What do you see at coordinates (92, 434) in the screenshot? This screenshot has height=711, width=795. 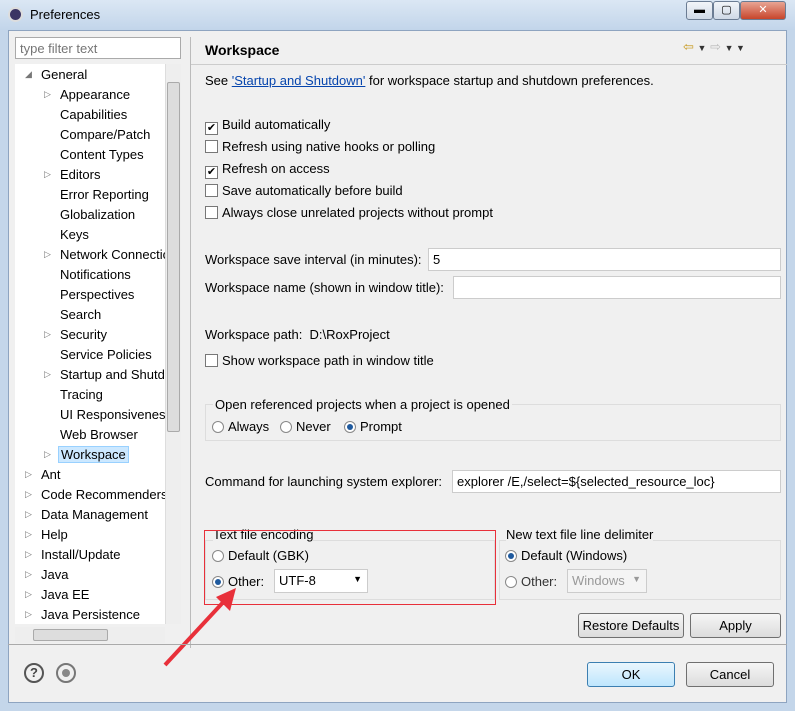 I see `tree-item: Web Browser` at bounding box center [92, 434].